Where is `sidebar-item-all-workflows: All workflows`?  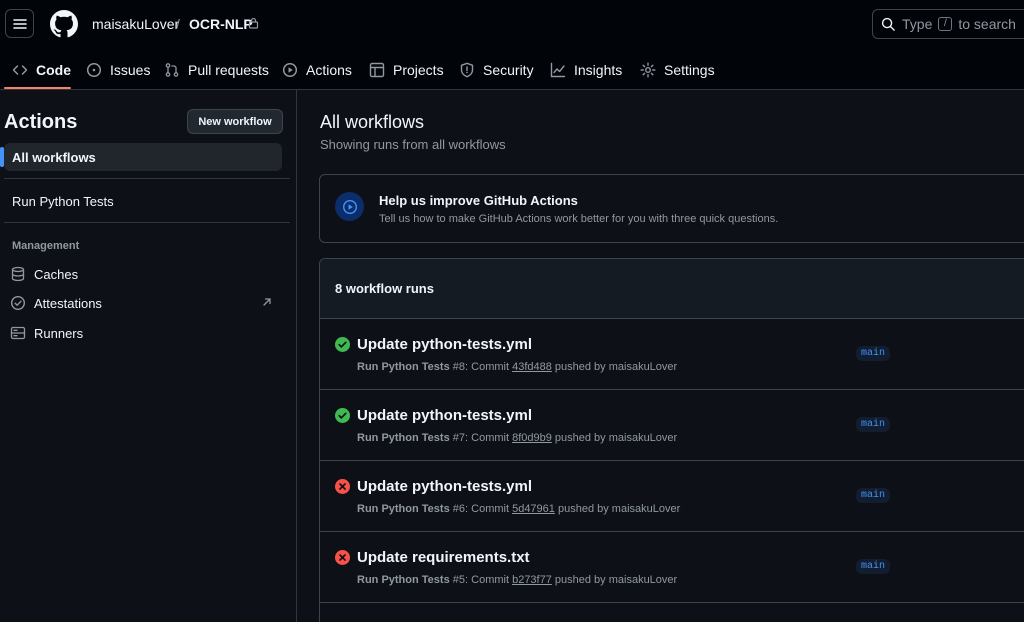
sidebar-item-all-workflows: All workflows is located at coordinates (141, 157).